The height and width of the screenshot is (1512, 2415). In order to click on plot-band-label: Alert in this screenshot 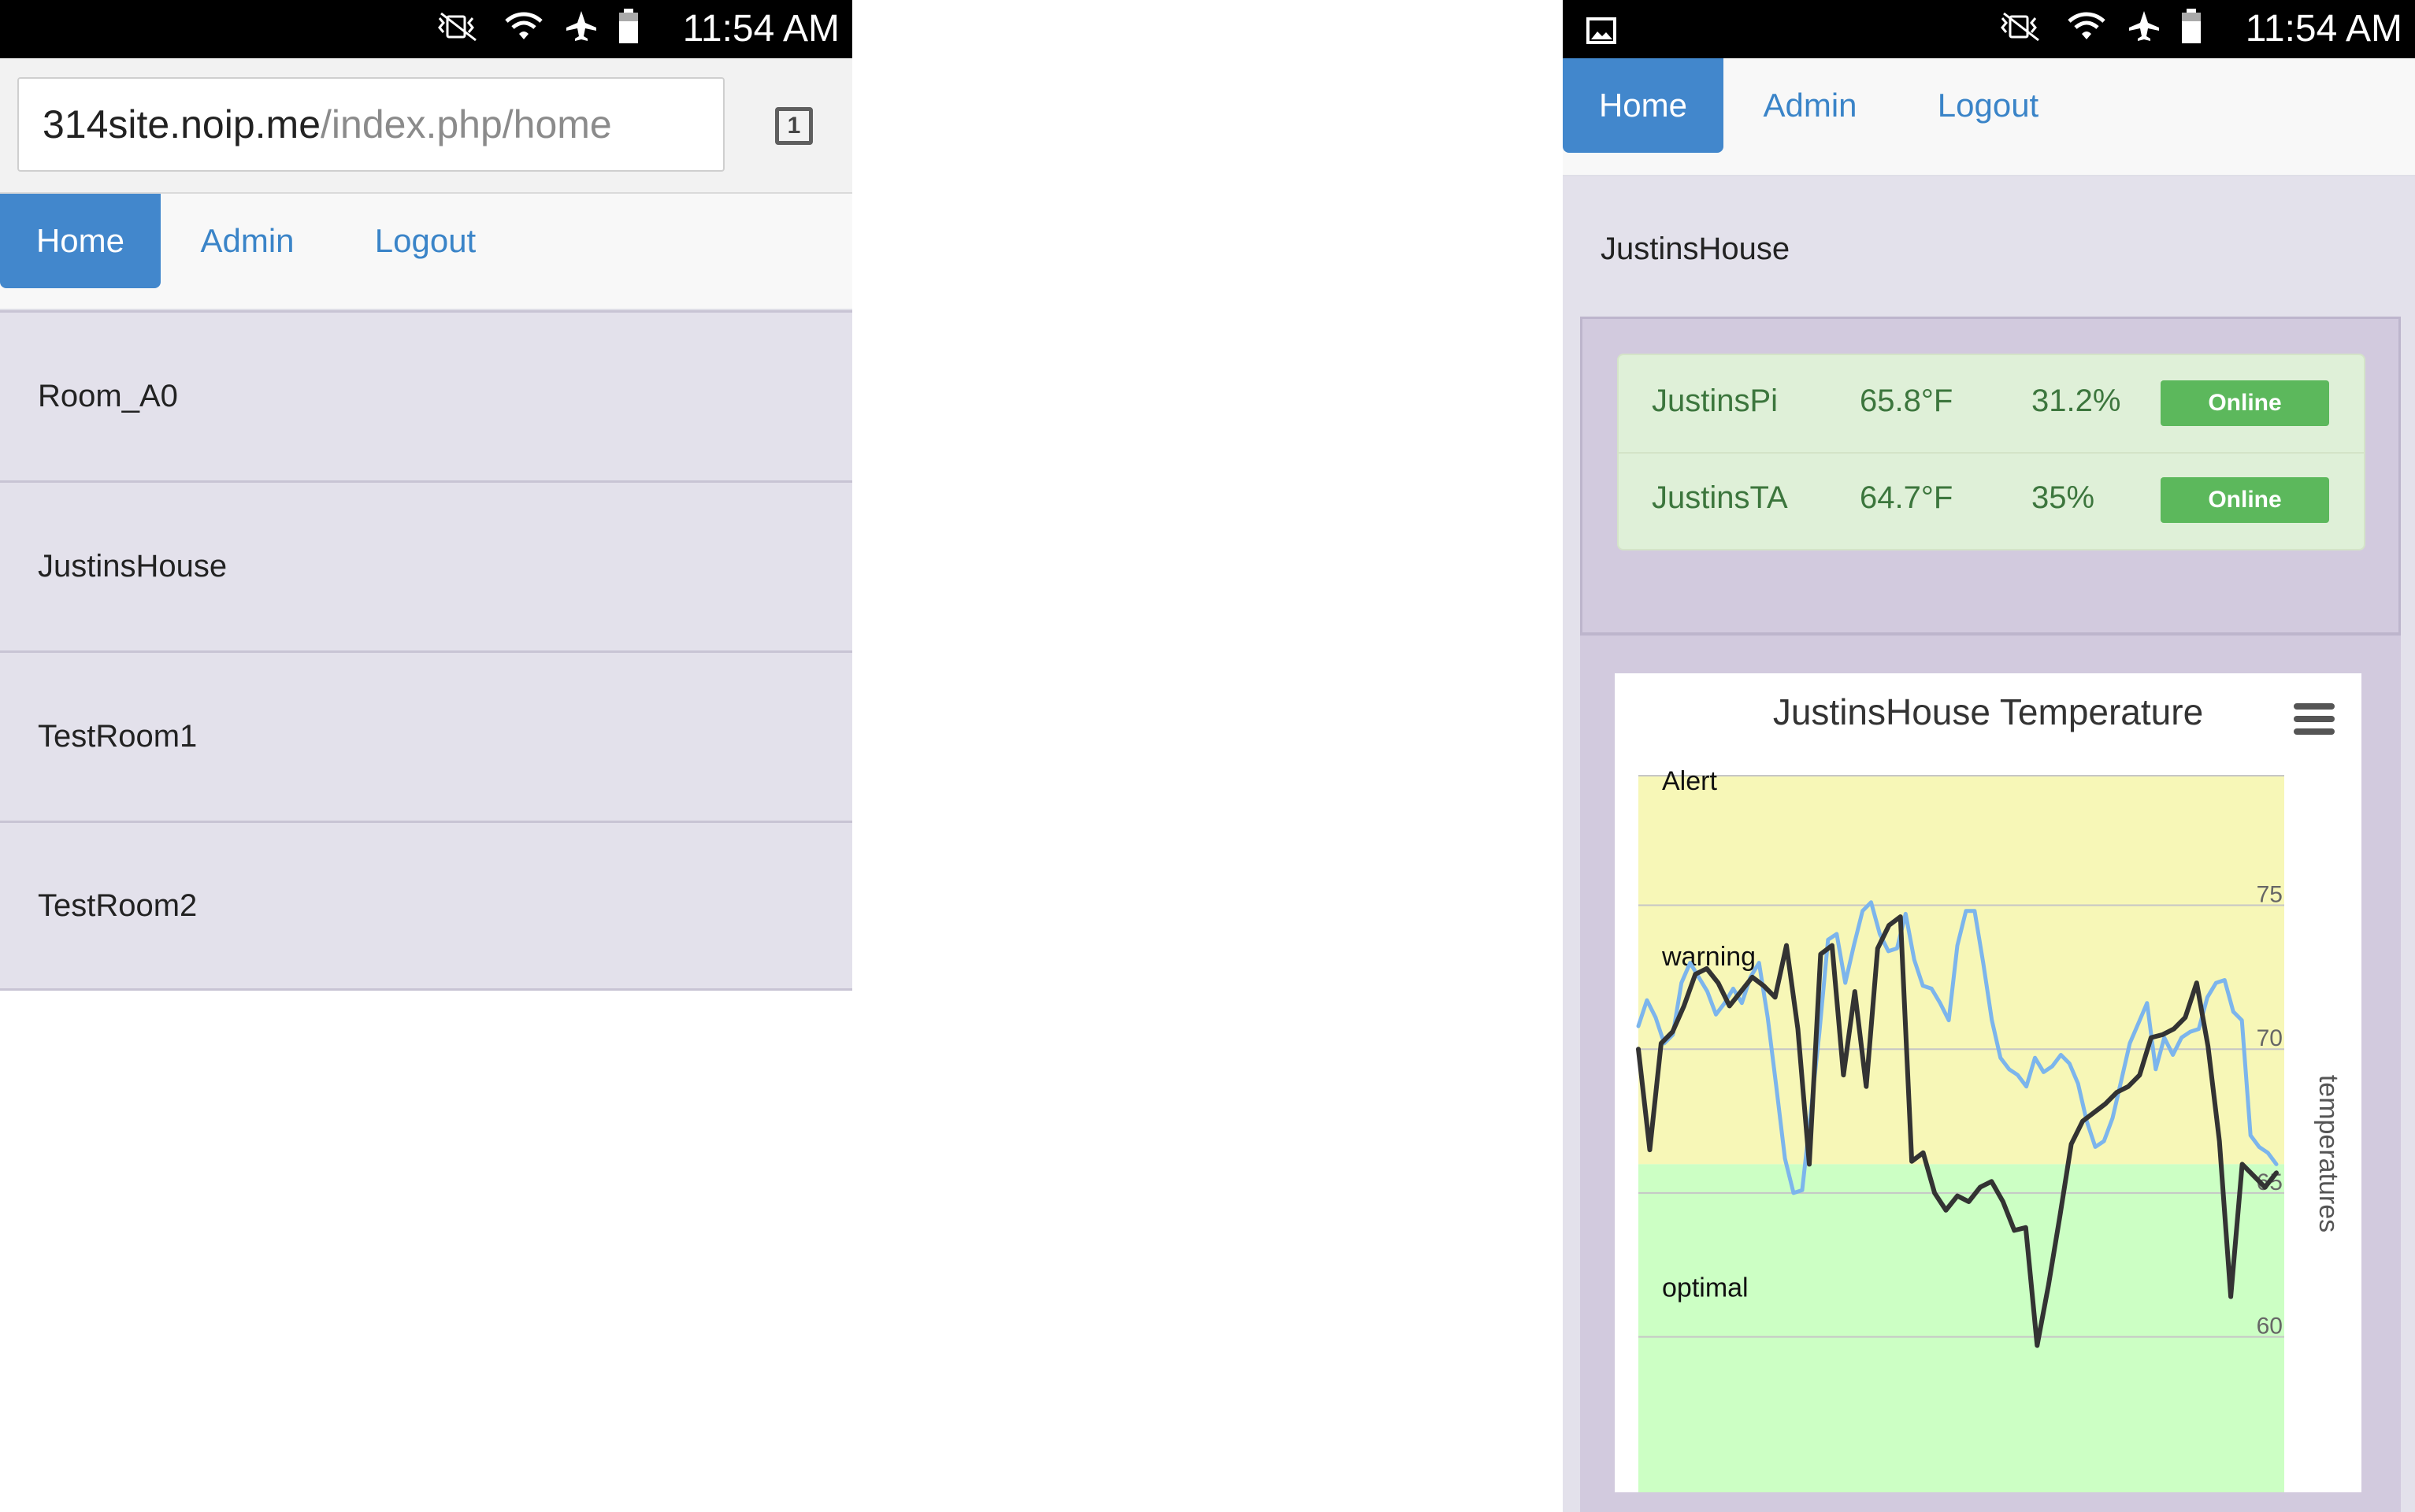, I will do `click(1689, 781)`.